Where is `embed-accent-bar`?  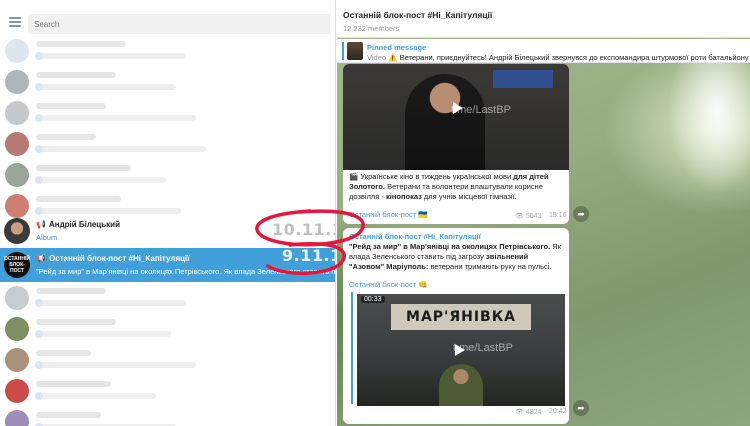
embed-accent-bar is located at coordinates (352, 348).